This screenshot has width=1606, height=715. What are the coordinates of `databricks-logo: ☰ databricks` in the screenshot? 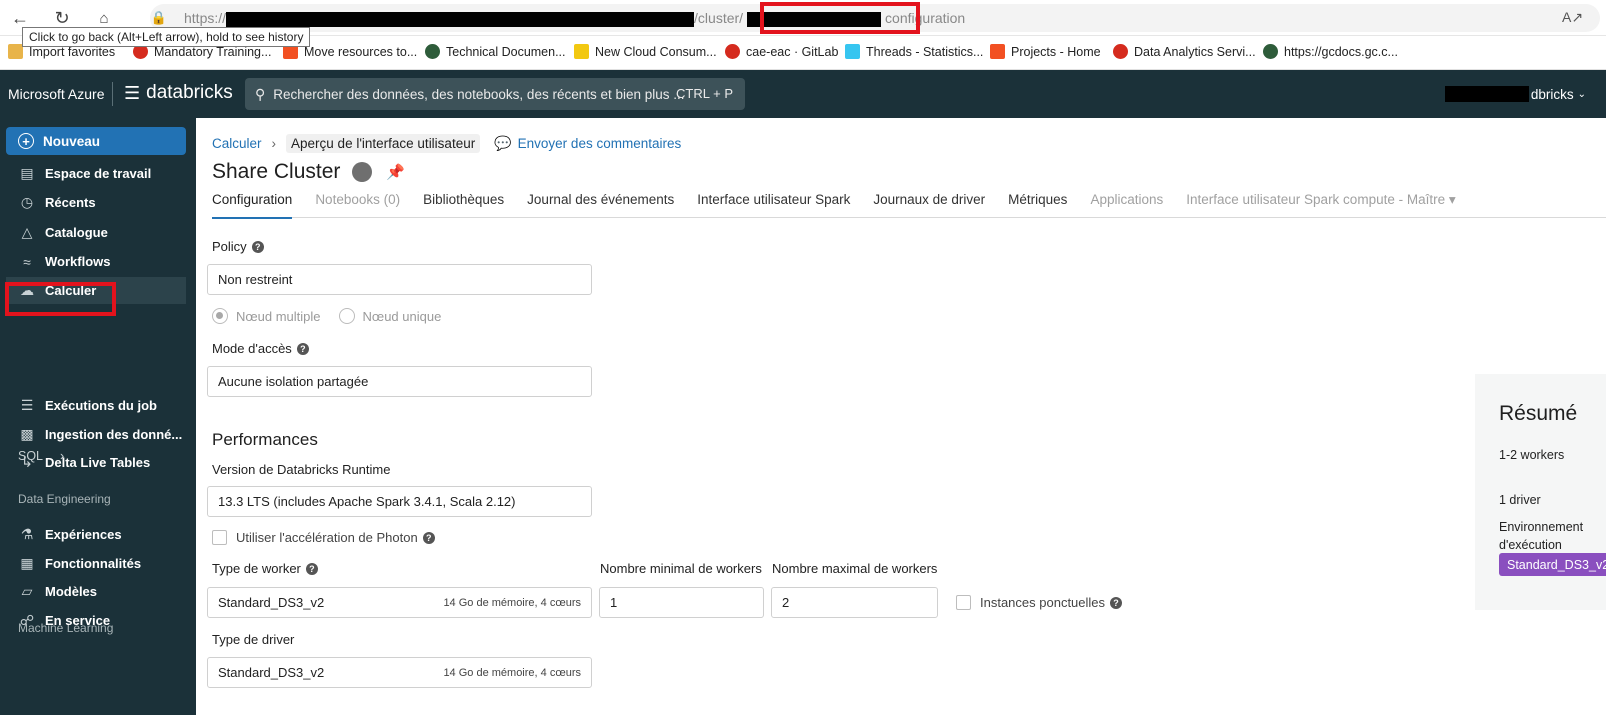 It's located at (178, 93).